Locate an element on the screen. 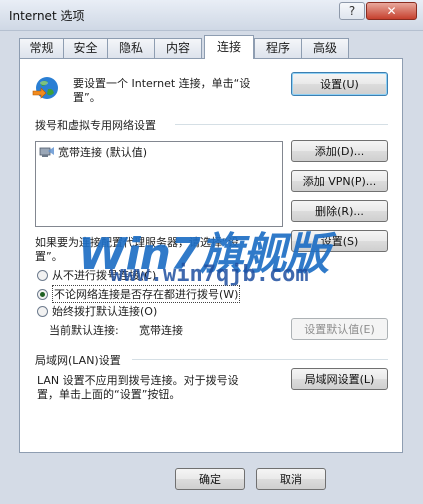  internet-globe-icon is located at coordinates (45, 88).